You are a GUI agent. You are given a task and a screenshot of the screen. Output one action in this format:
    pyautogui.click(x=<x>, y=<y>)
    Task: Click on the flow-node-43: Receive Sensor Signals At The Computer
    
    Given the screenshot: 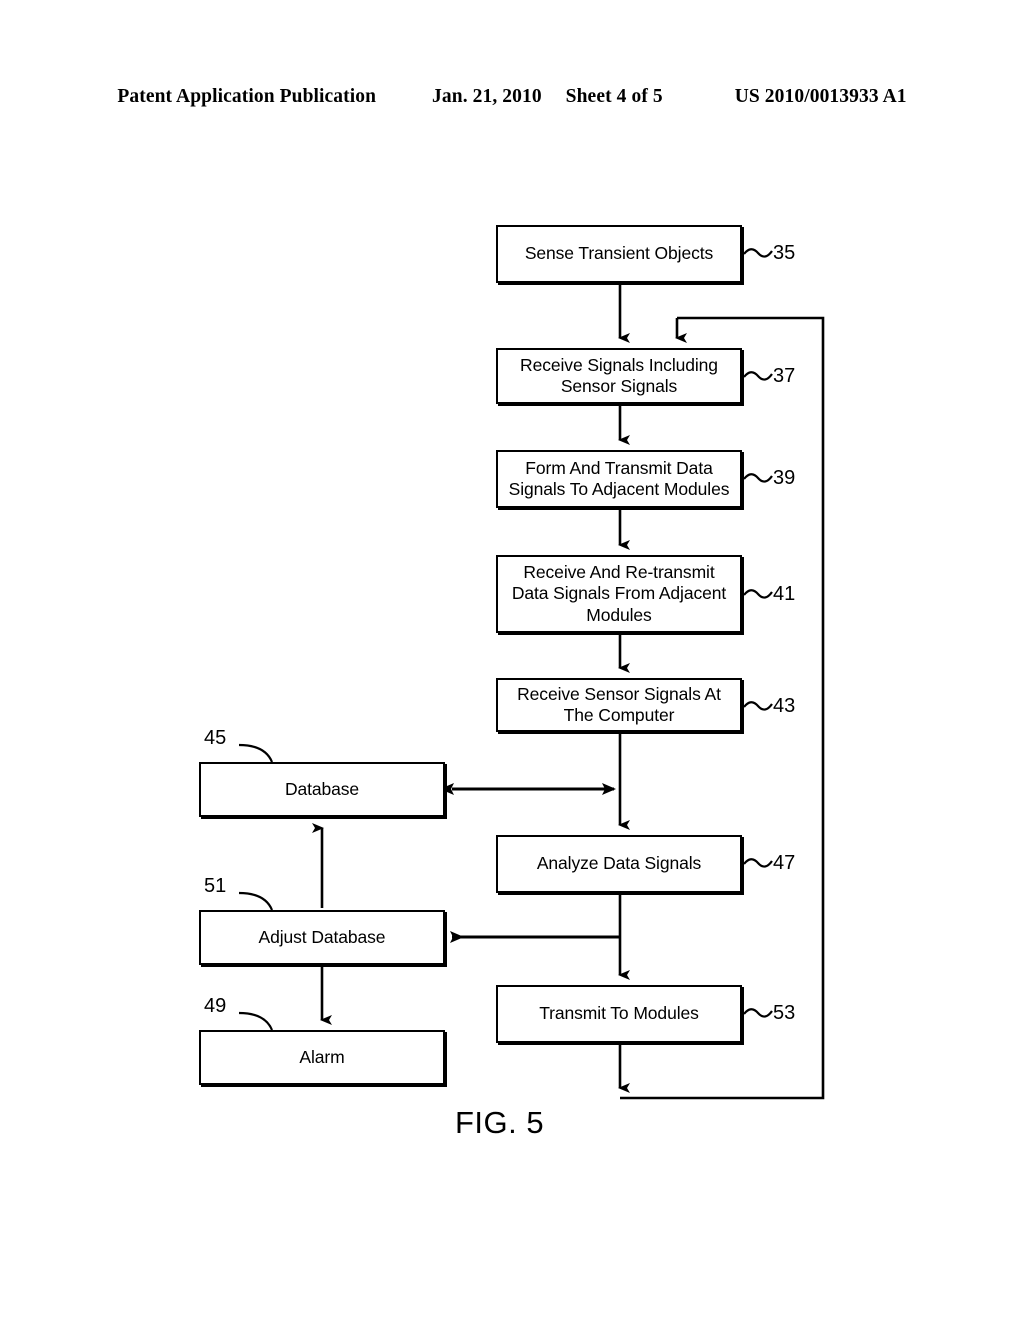 What is the action you would take?
    pyautogui.click(x=619, y=705)
    